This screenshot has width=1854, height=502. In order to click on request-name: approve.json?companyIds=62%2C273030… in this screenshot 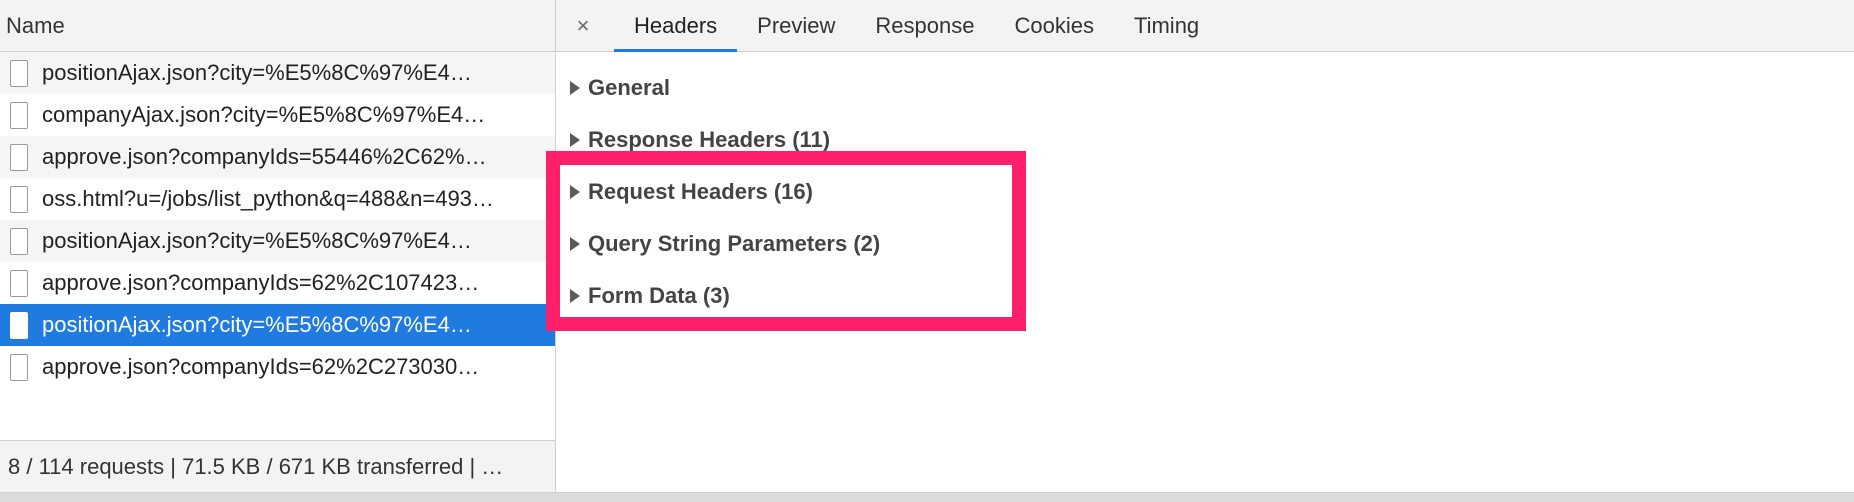, I will do `click(261, 366)`.